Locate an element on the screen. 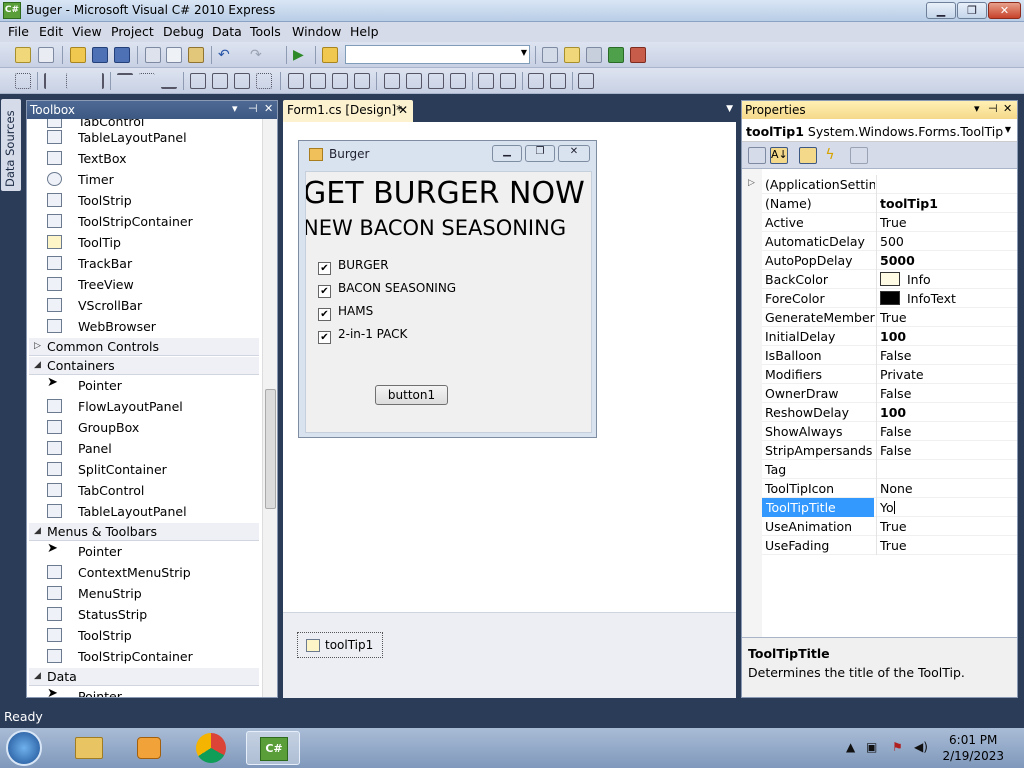 Image resolution: width=1024 pixels, height=768 pixels. scrollbar-thumb is located at coordinates (270, 449).